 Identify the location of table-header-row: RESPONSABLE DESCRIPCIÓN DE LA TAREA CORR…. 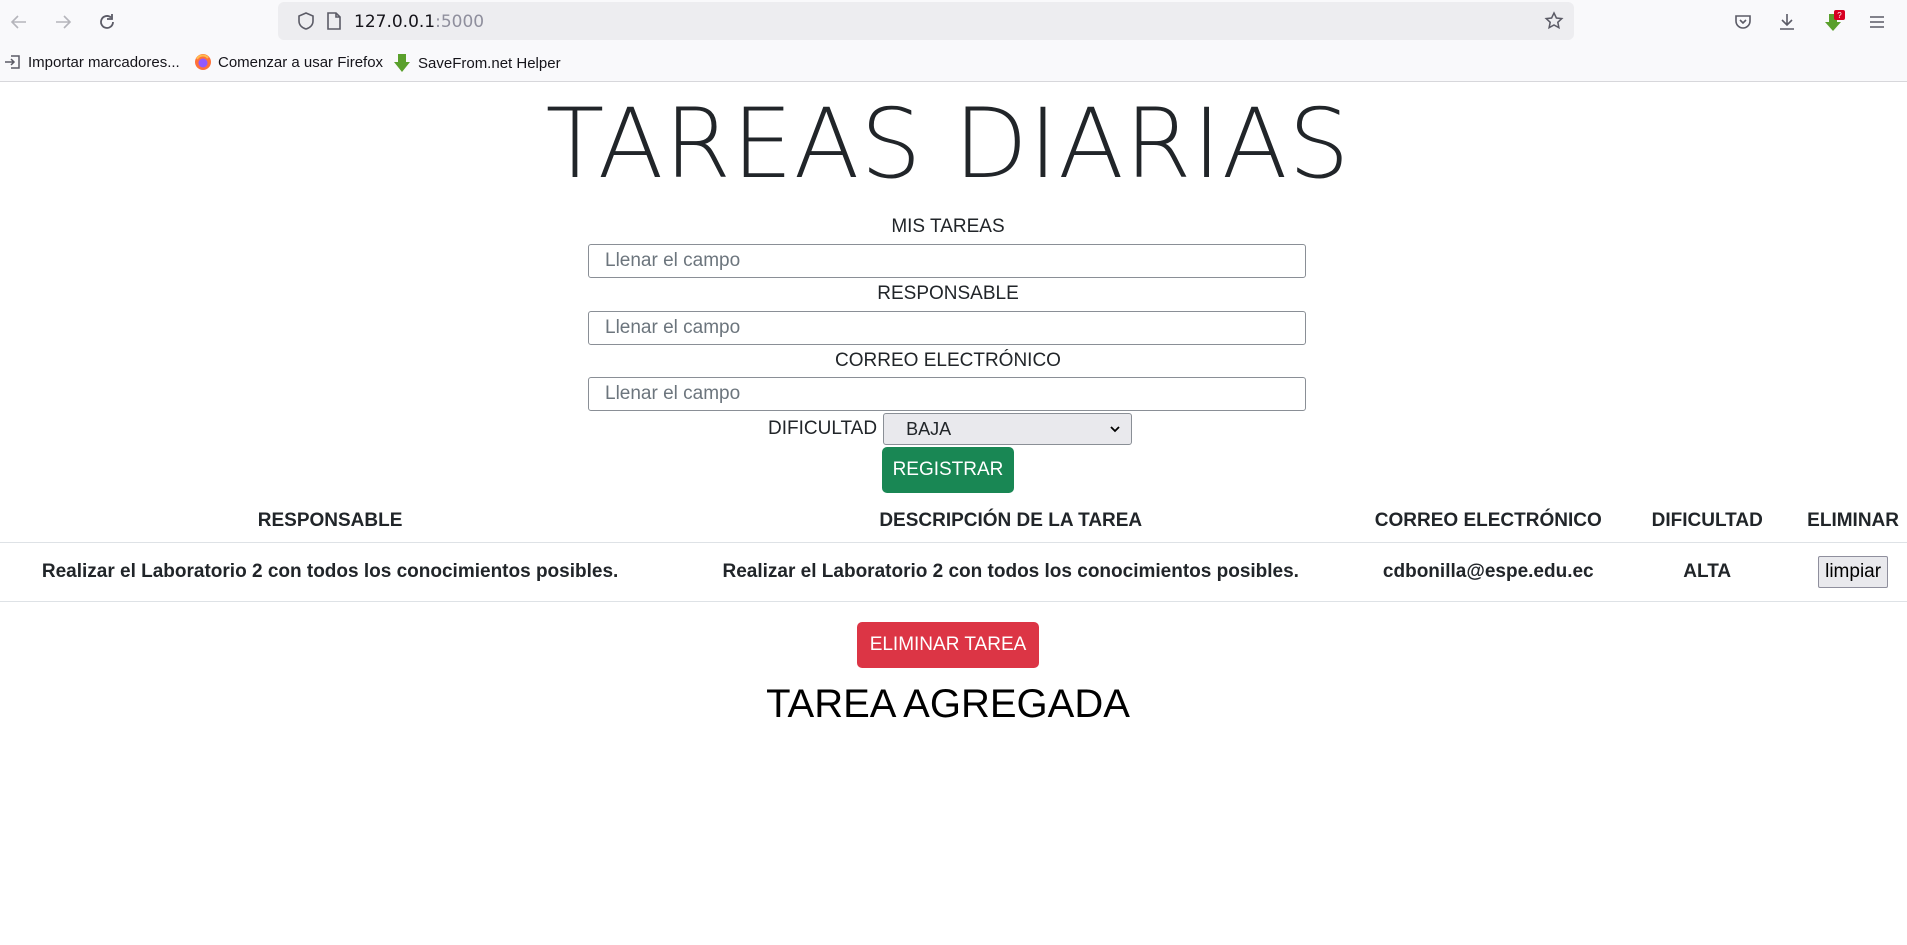
(953, 521).